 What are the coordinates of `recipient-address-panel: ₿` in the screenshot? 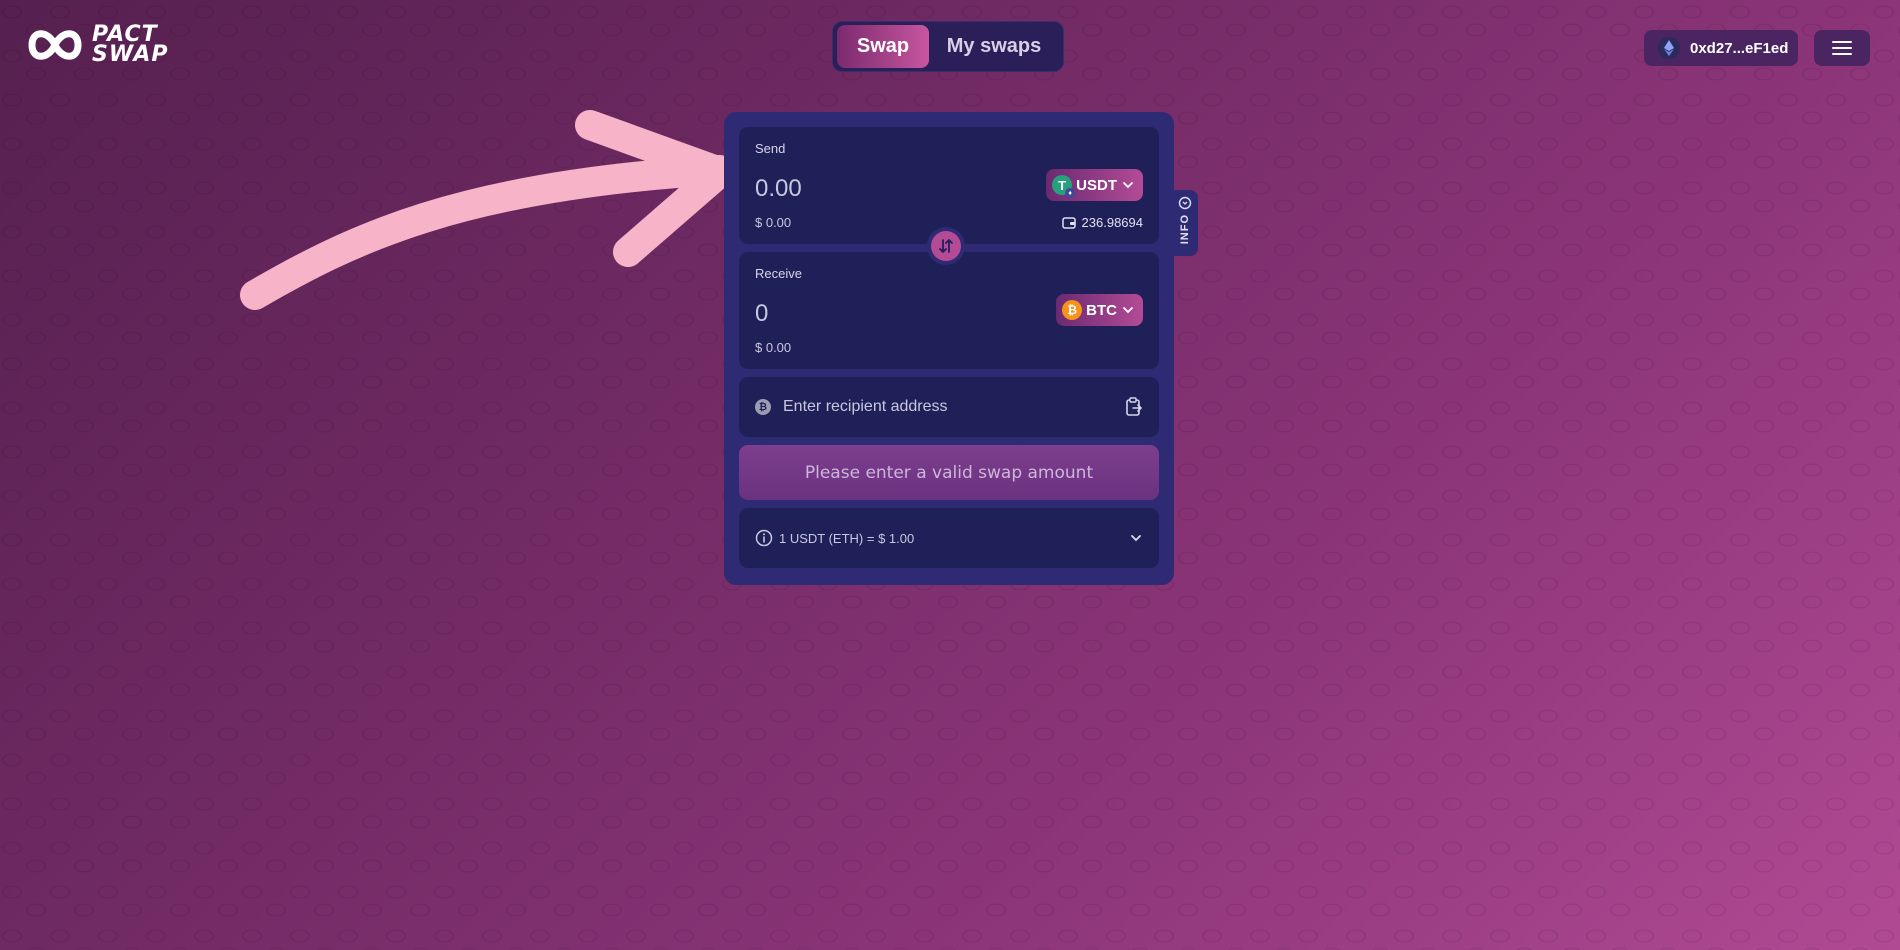 It's located at (949, 407).